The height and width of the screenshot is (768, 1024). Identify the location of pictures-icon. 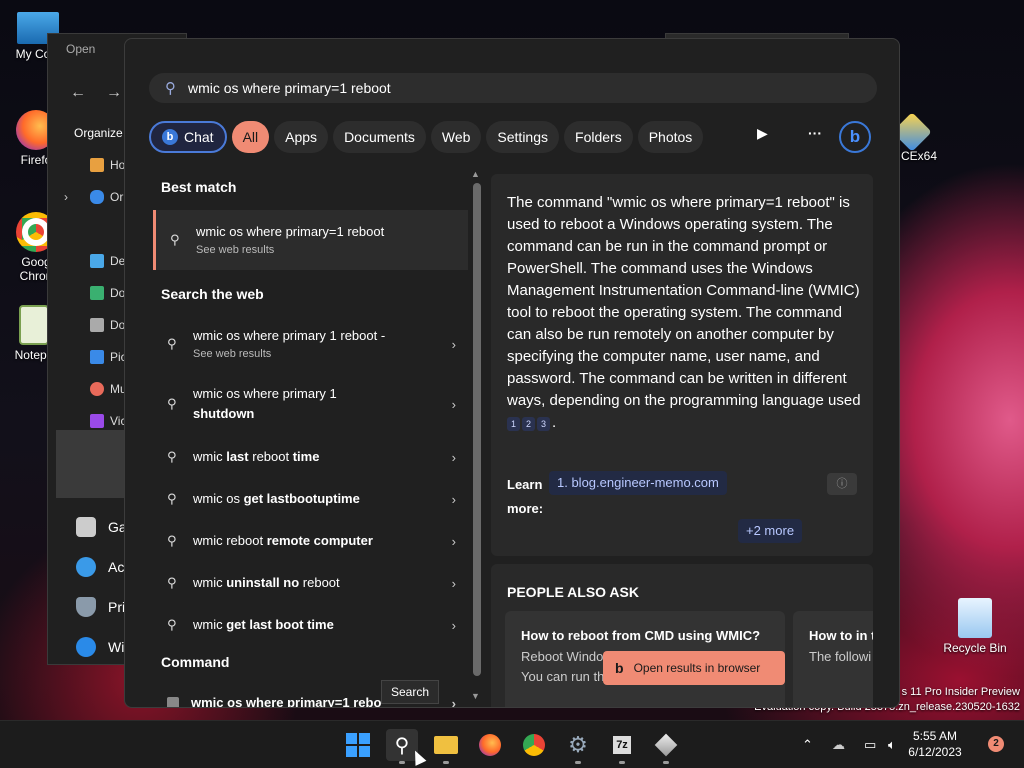
(97, 357).